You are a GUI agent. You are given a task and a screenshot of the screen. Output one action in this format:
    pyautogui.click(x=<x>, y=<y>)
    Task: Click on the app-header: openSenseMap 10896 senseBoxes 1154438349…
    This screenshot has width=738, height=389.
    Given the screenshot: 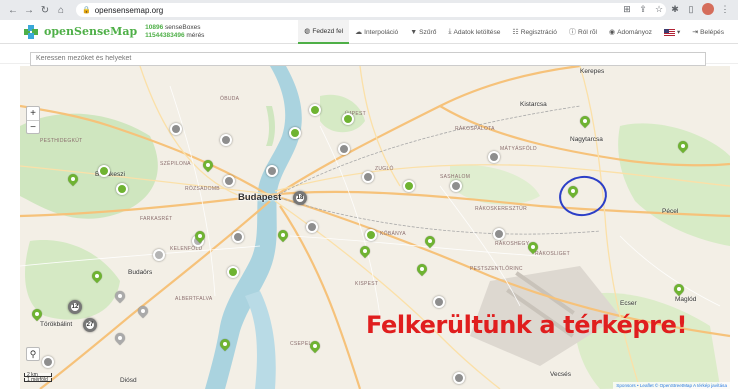 What is the action you would take?
    pyautogui.click(x=369, y=32)
    